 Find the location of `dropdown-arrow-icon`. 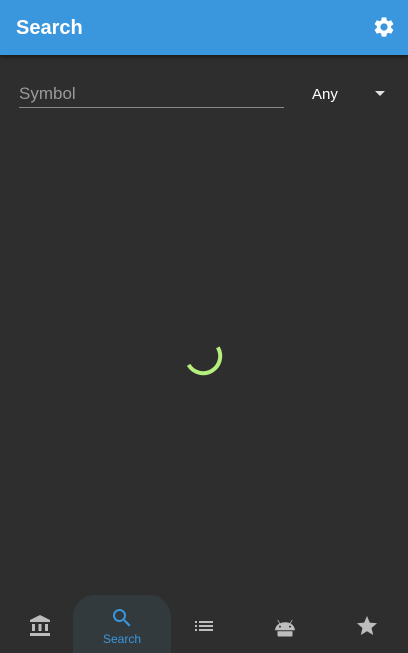

dropdown-arrow-icon is located at coordinates (380, 93).